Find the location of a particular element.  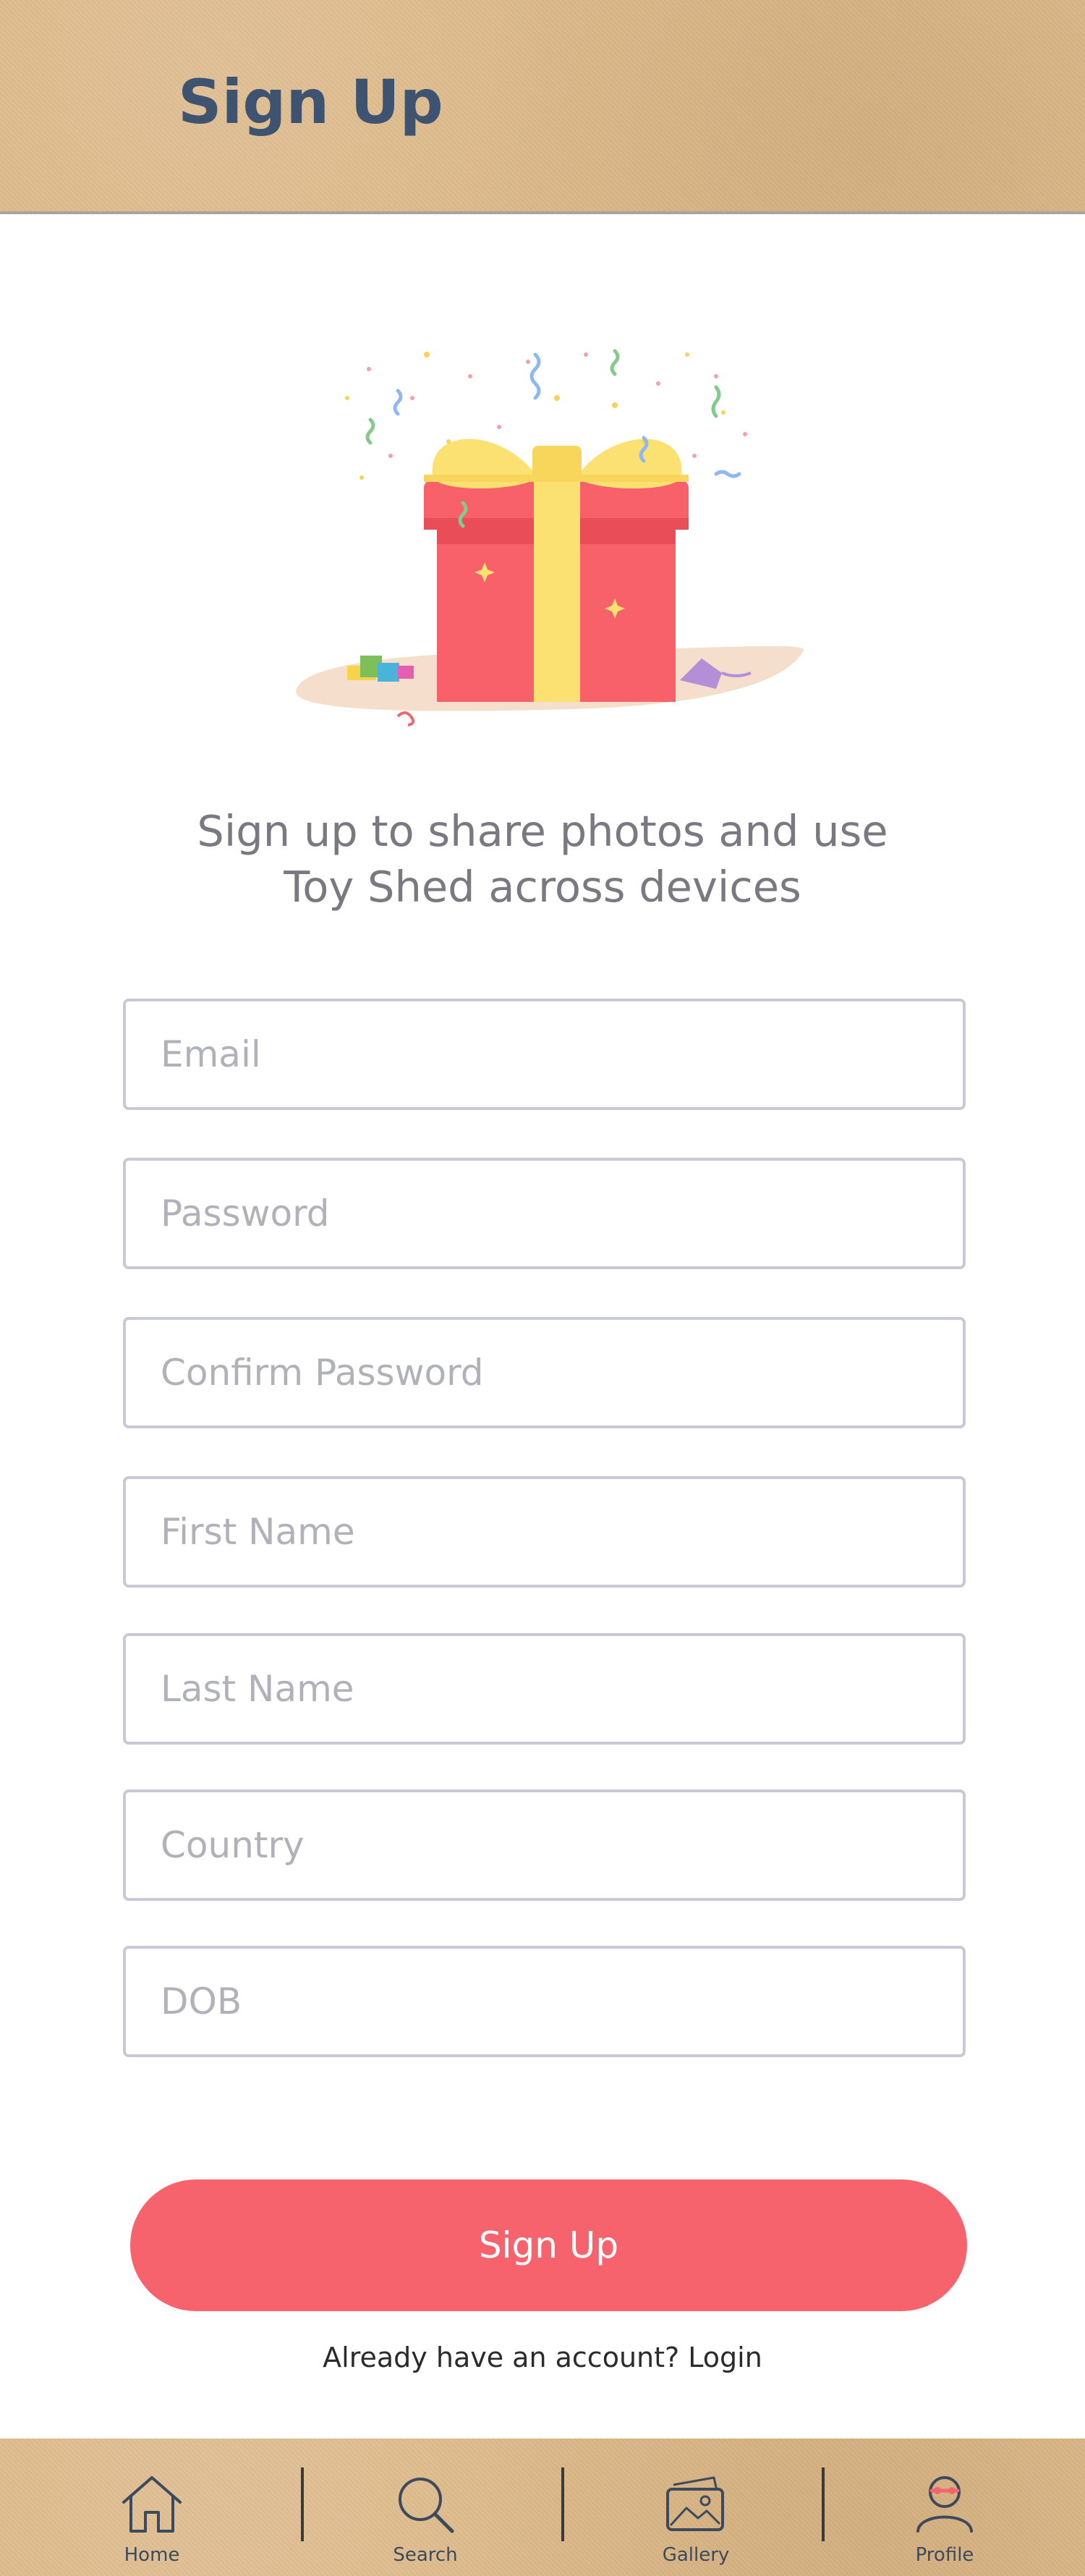

sign-up-button: Sign Up is located at coordinates (548, 2245).